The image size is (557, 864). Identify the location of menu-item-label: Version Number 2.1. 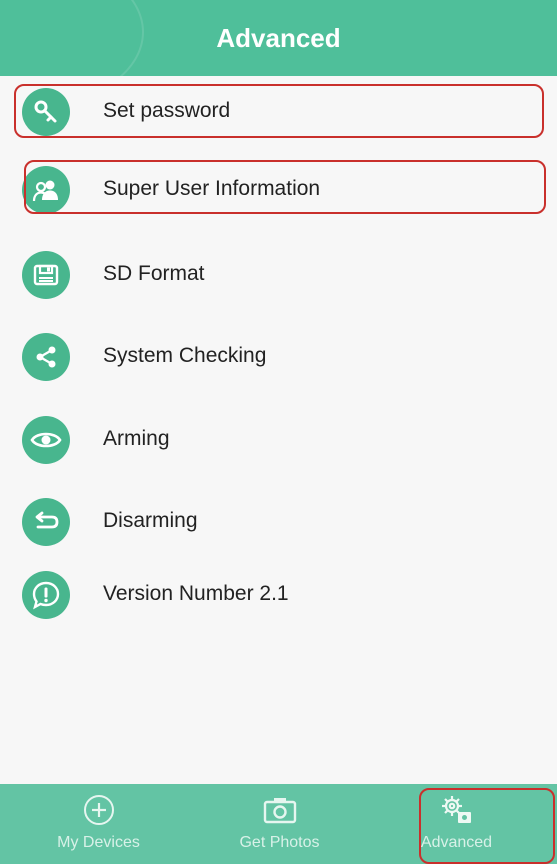
(196, 593).